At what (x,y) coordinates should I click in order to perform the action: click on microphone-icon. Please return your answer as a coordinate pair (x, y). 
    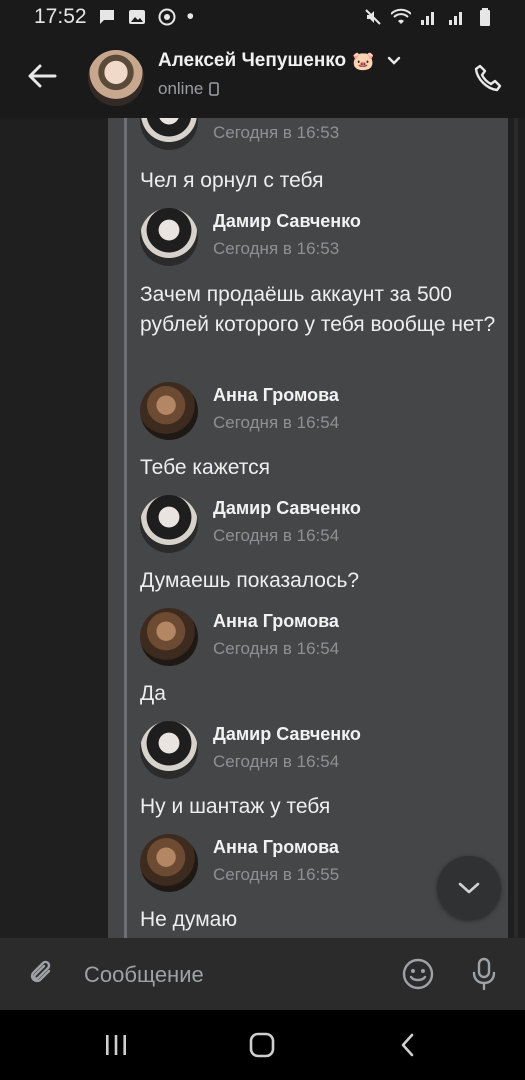
    Looking at the image, I should click on (484, 974).